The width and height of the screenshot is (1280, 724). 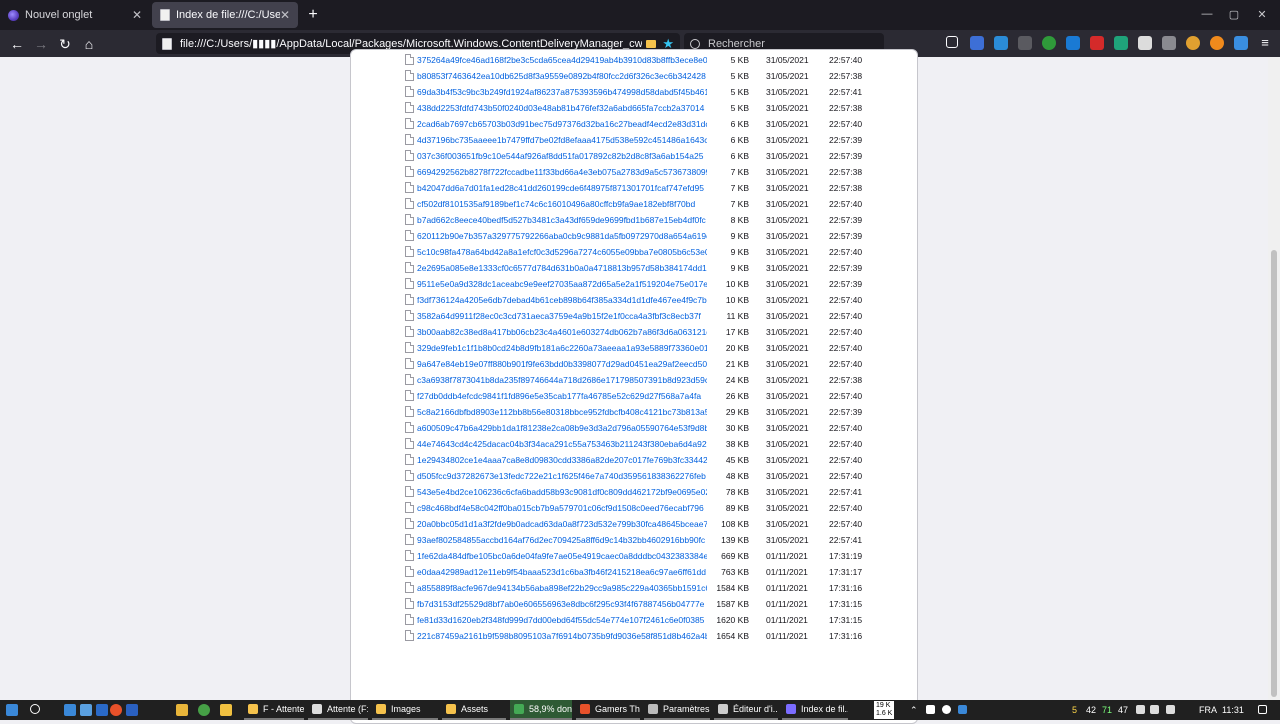 I want to click on tab-index-of-file: Index de file:///C:/Users/ ✕, so click(x=225, y=15).